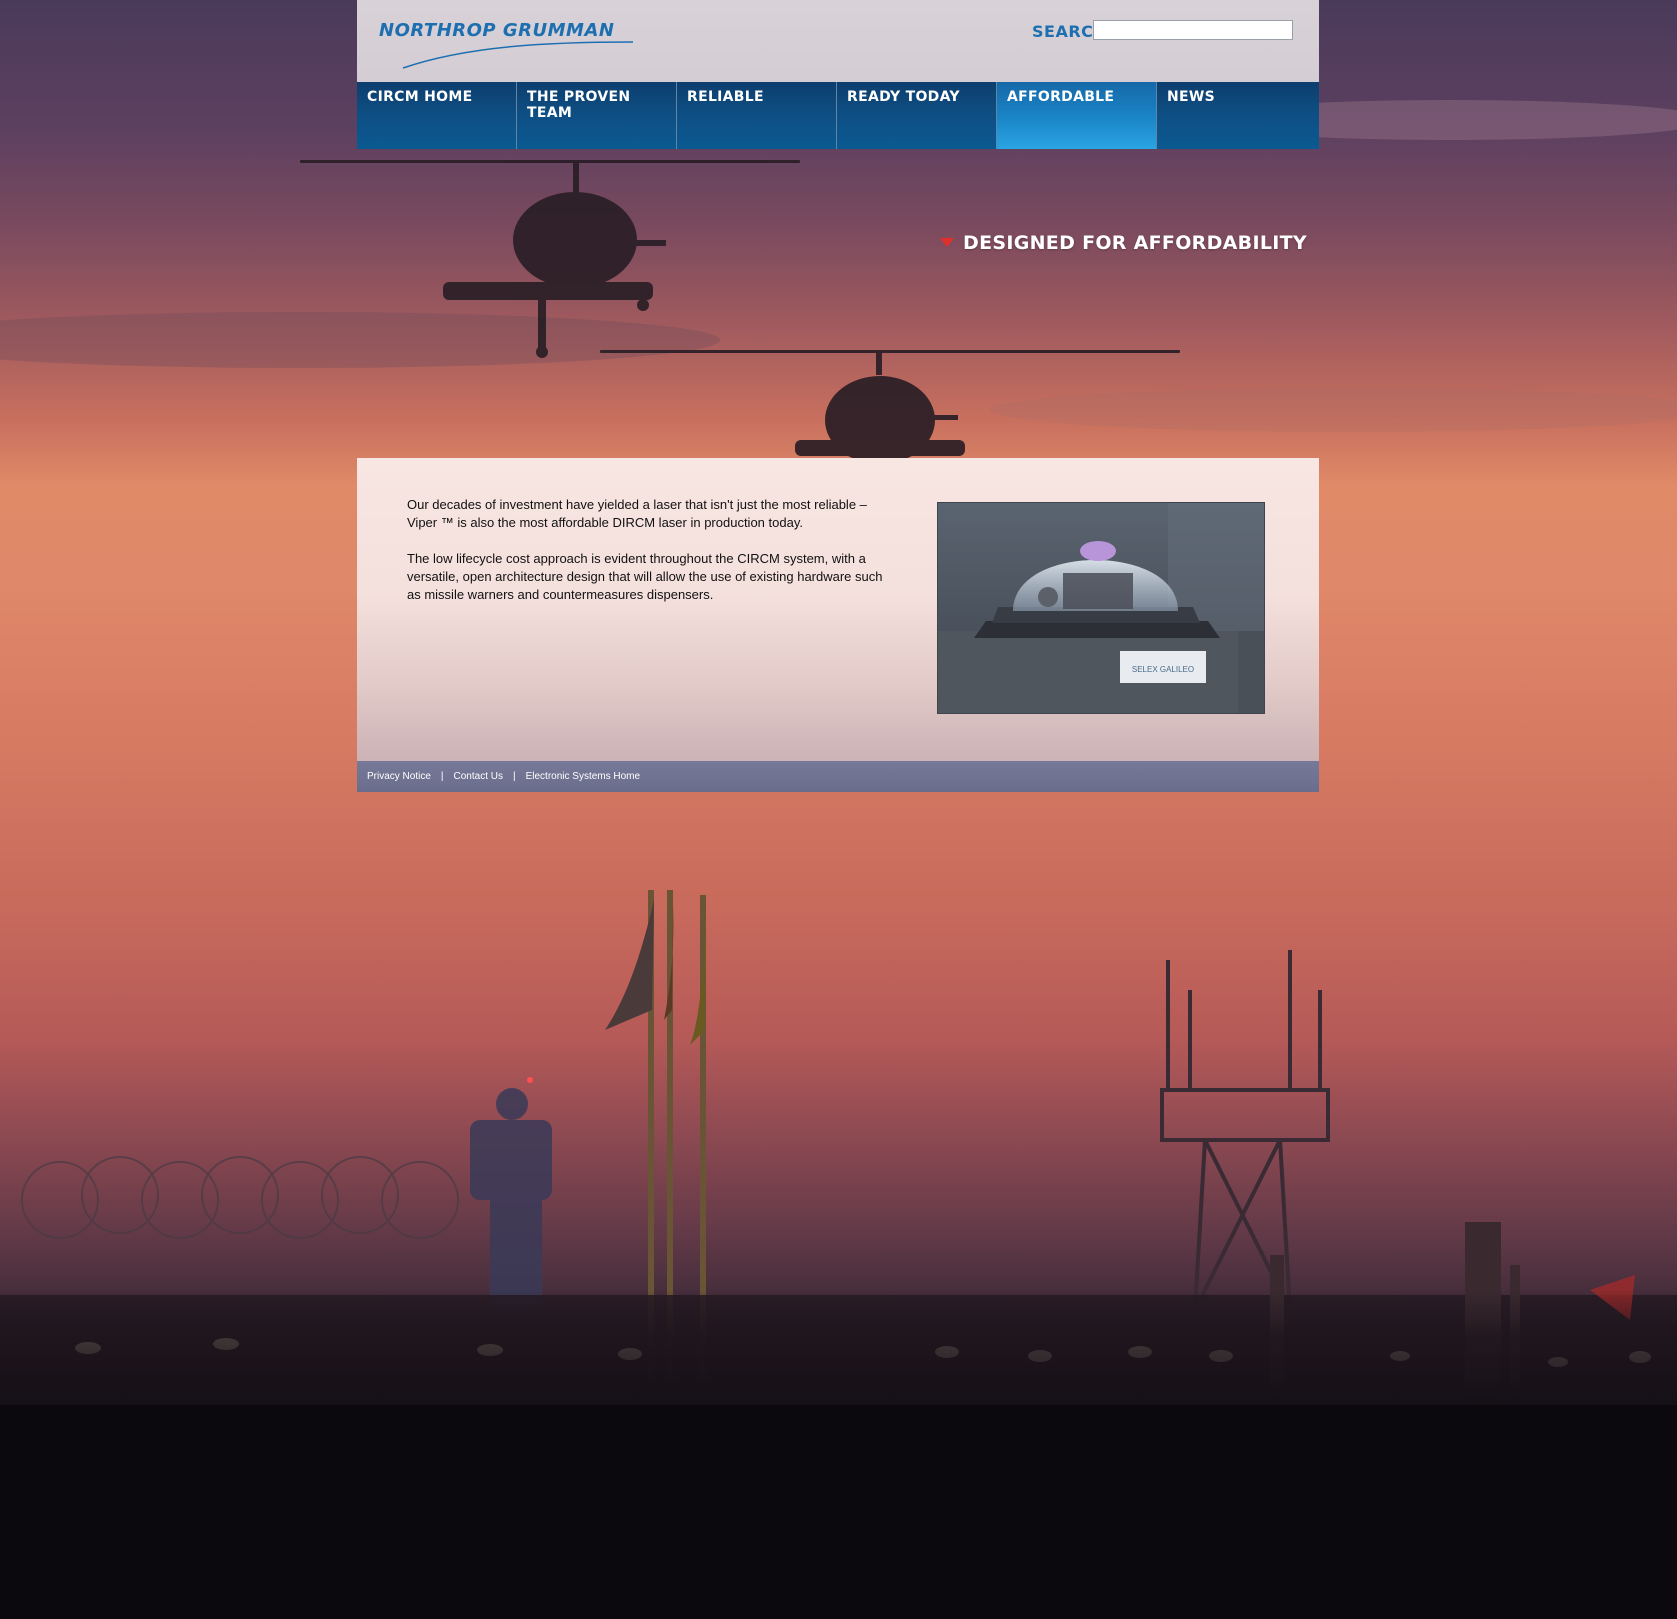 The width and height of the screenshot is (1677, 1619). I want to click on nav-item-label: READY TODAY, so click(903, 97).